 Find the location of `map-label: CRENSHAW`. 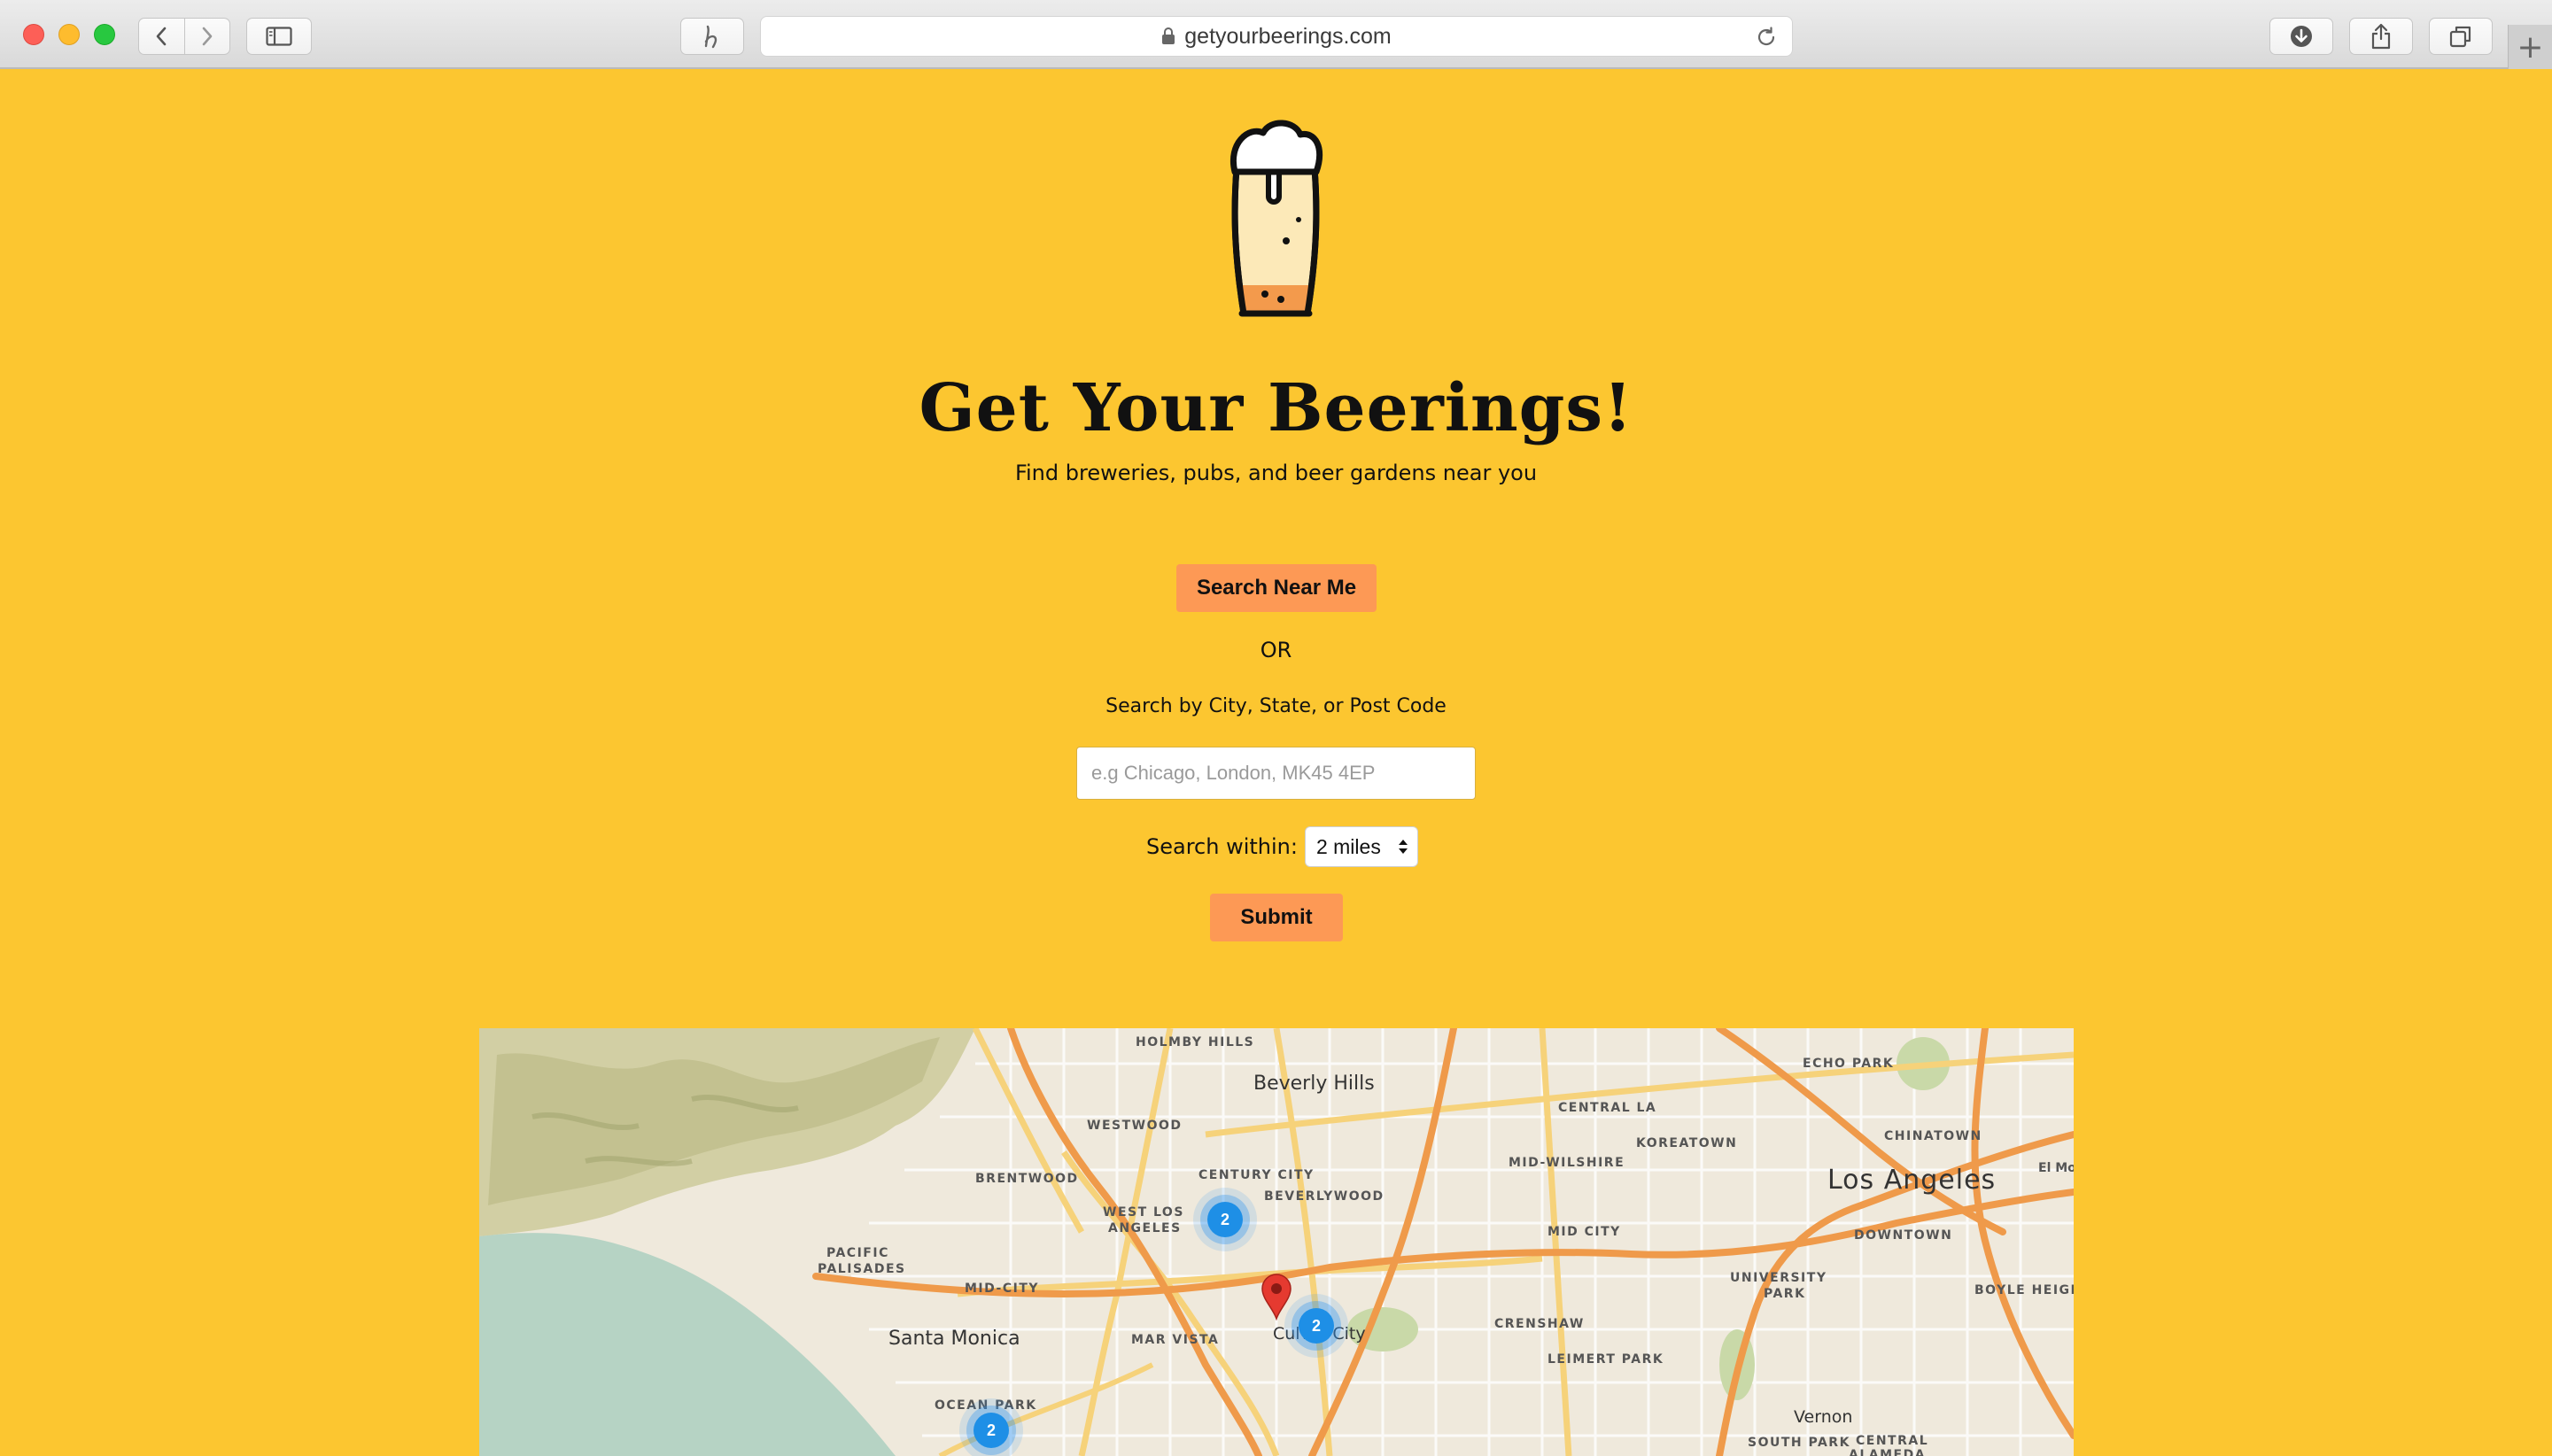

map-label: CRENSHAW is located at coordinates (1539, 1324).